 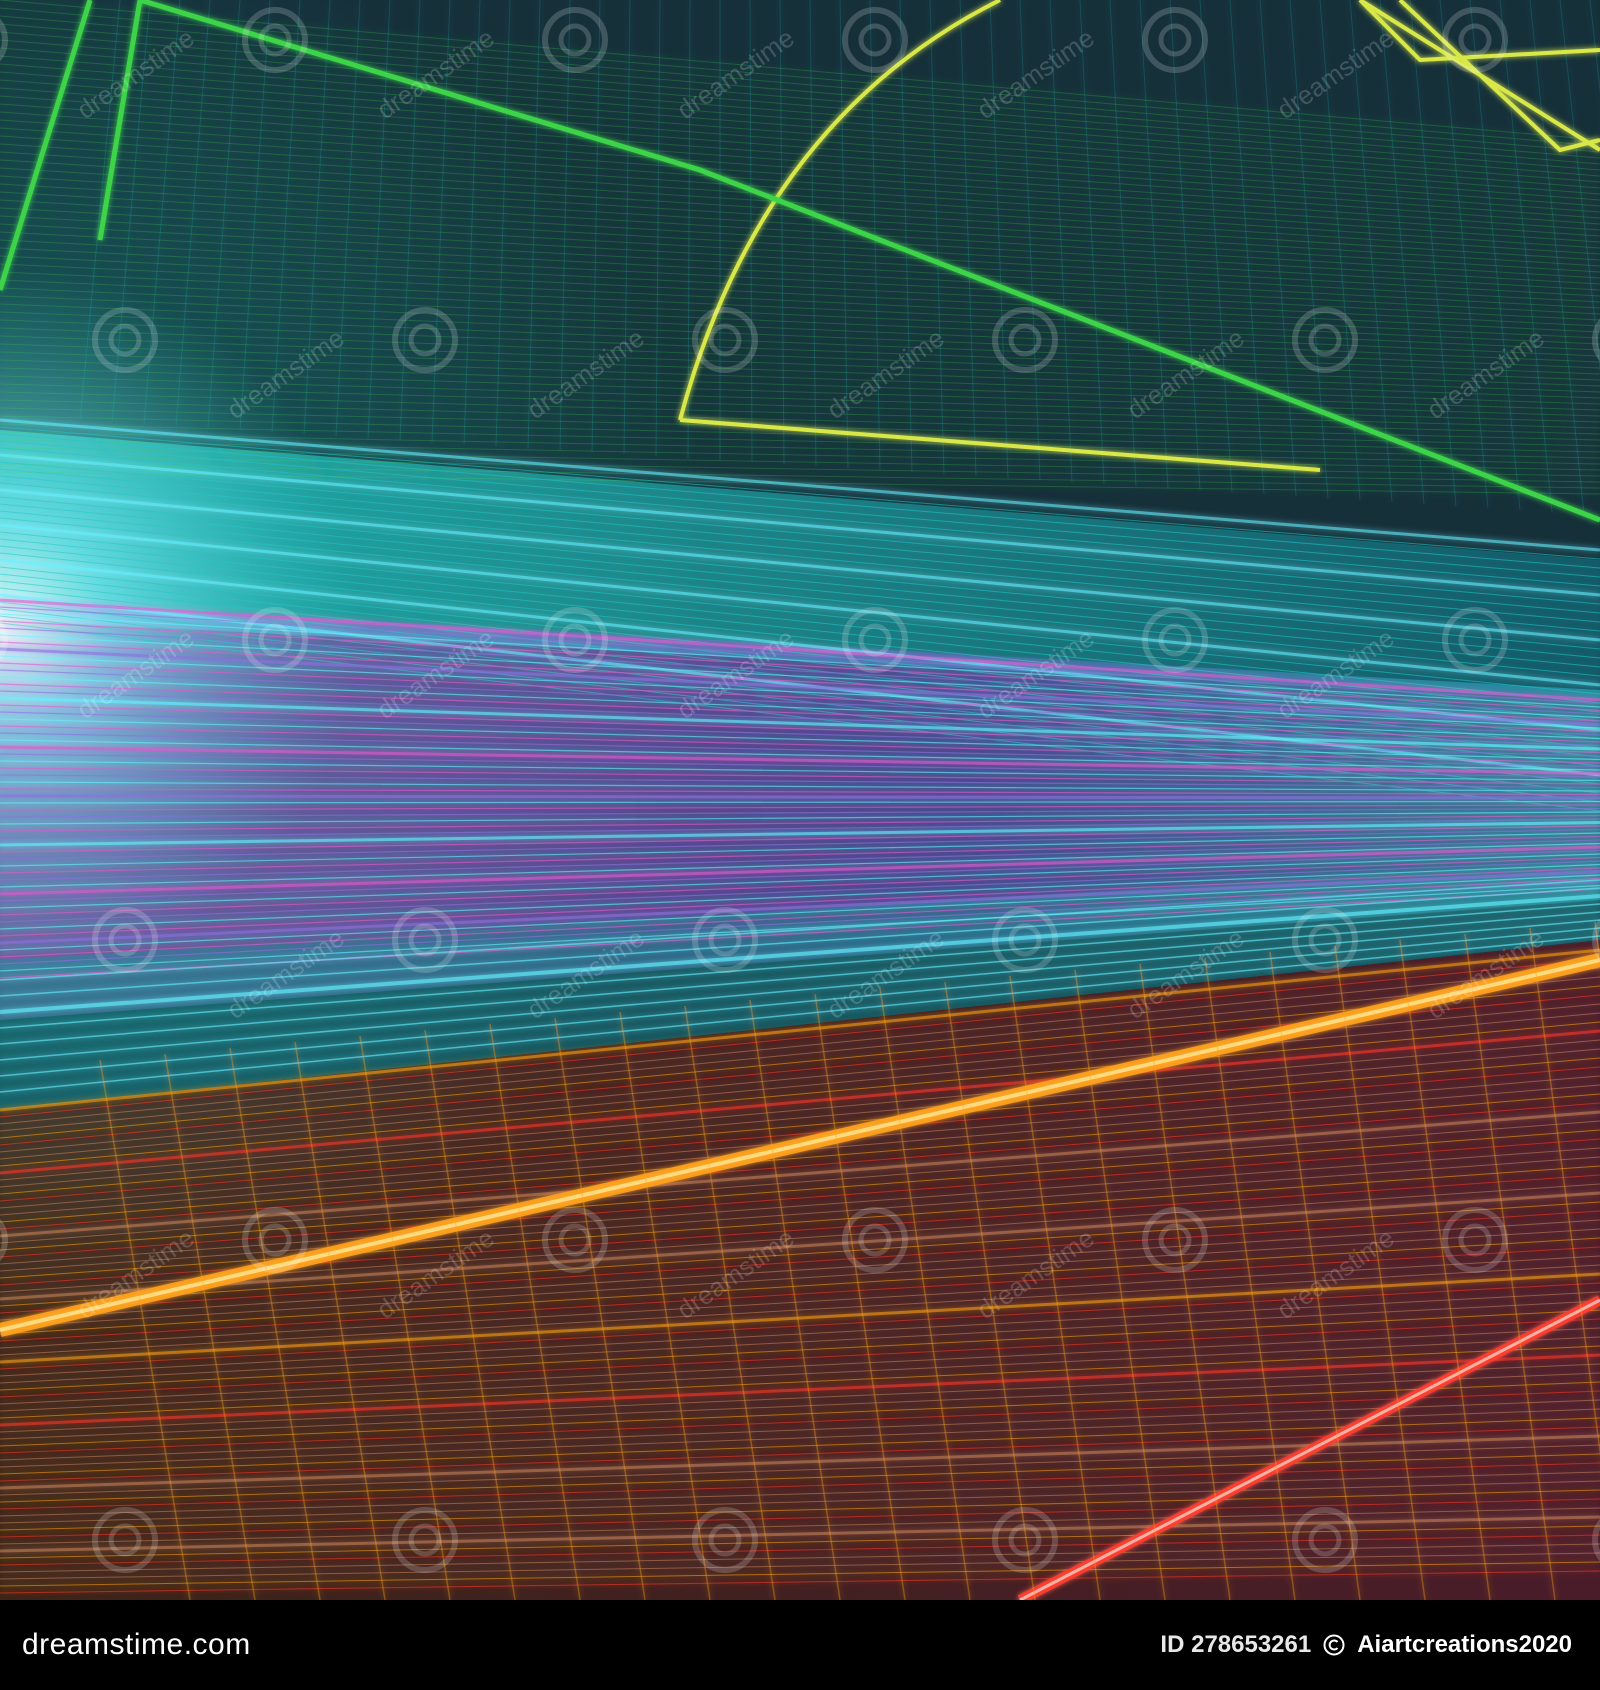 I want to click on image-meta: ID 278653261 Aiartcreations2020, so click(x=1366, y=1645).